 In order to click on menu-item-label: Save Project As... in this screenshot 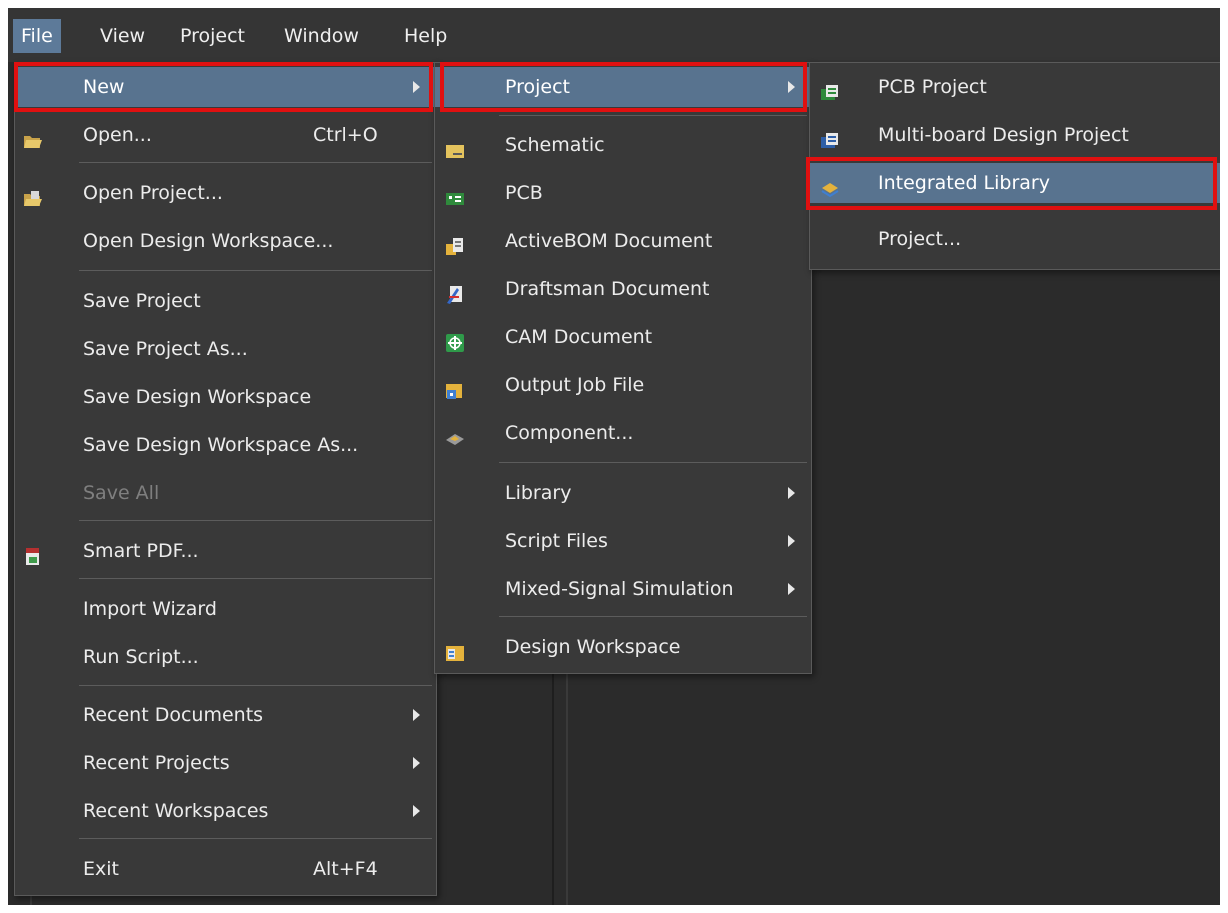, I will do `click(165, 349)`.